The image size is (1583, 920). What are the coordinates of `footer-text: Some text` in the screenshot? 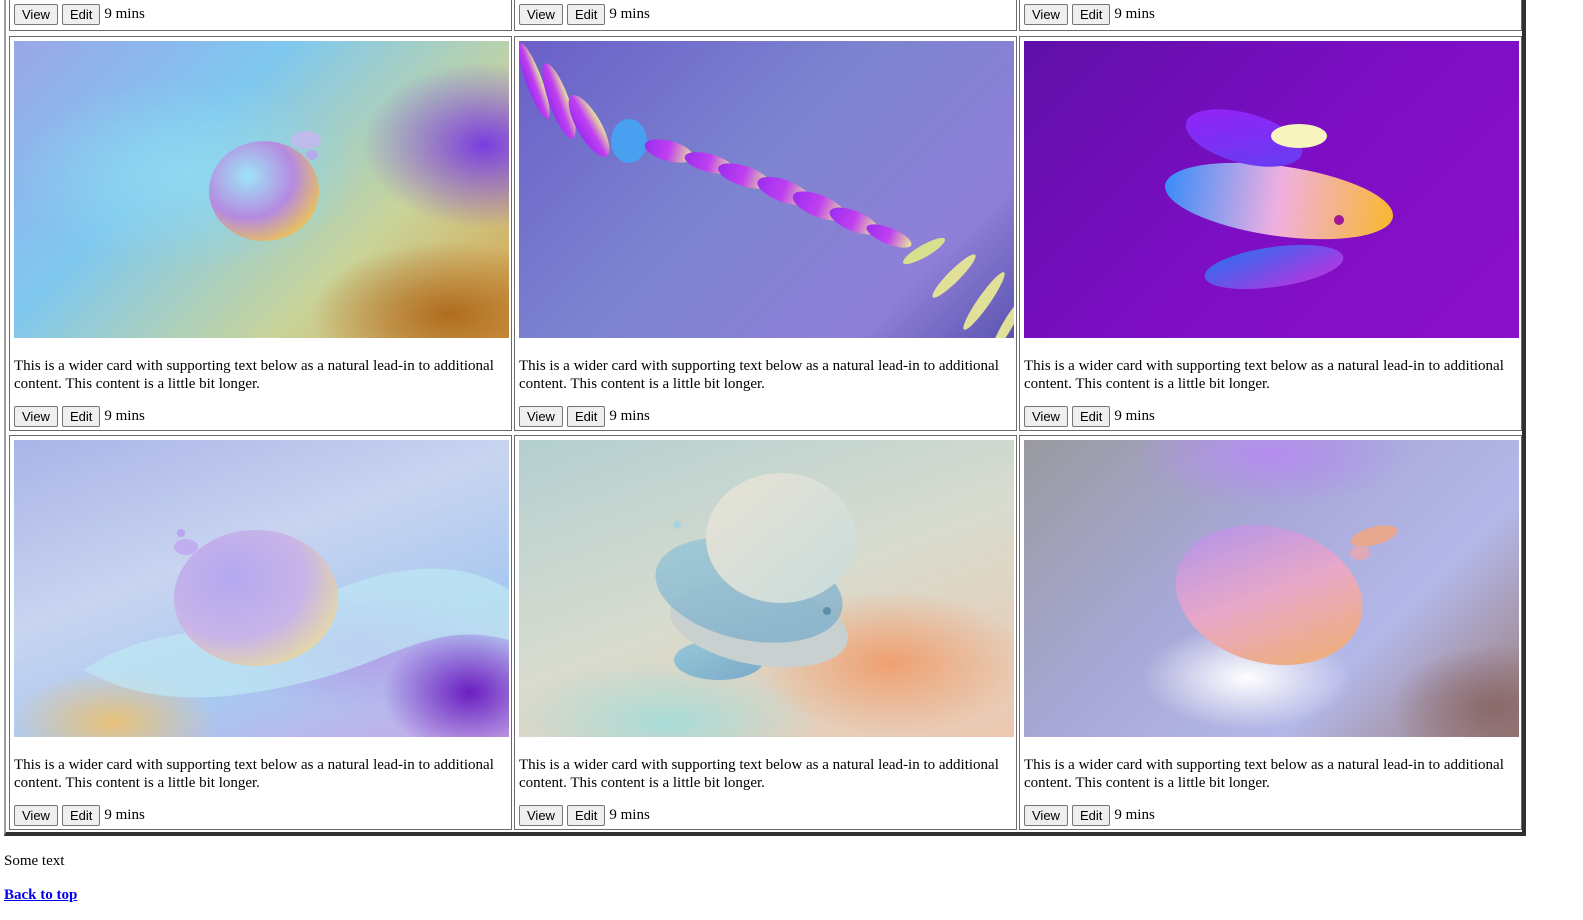 It's located at (34, 861).